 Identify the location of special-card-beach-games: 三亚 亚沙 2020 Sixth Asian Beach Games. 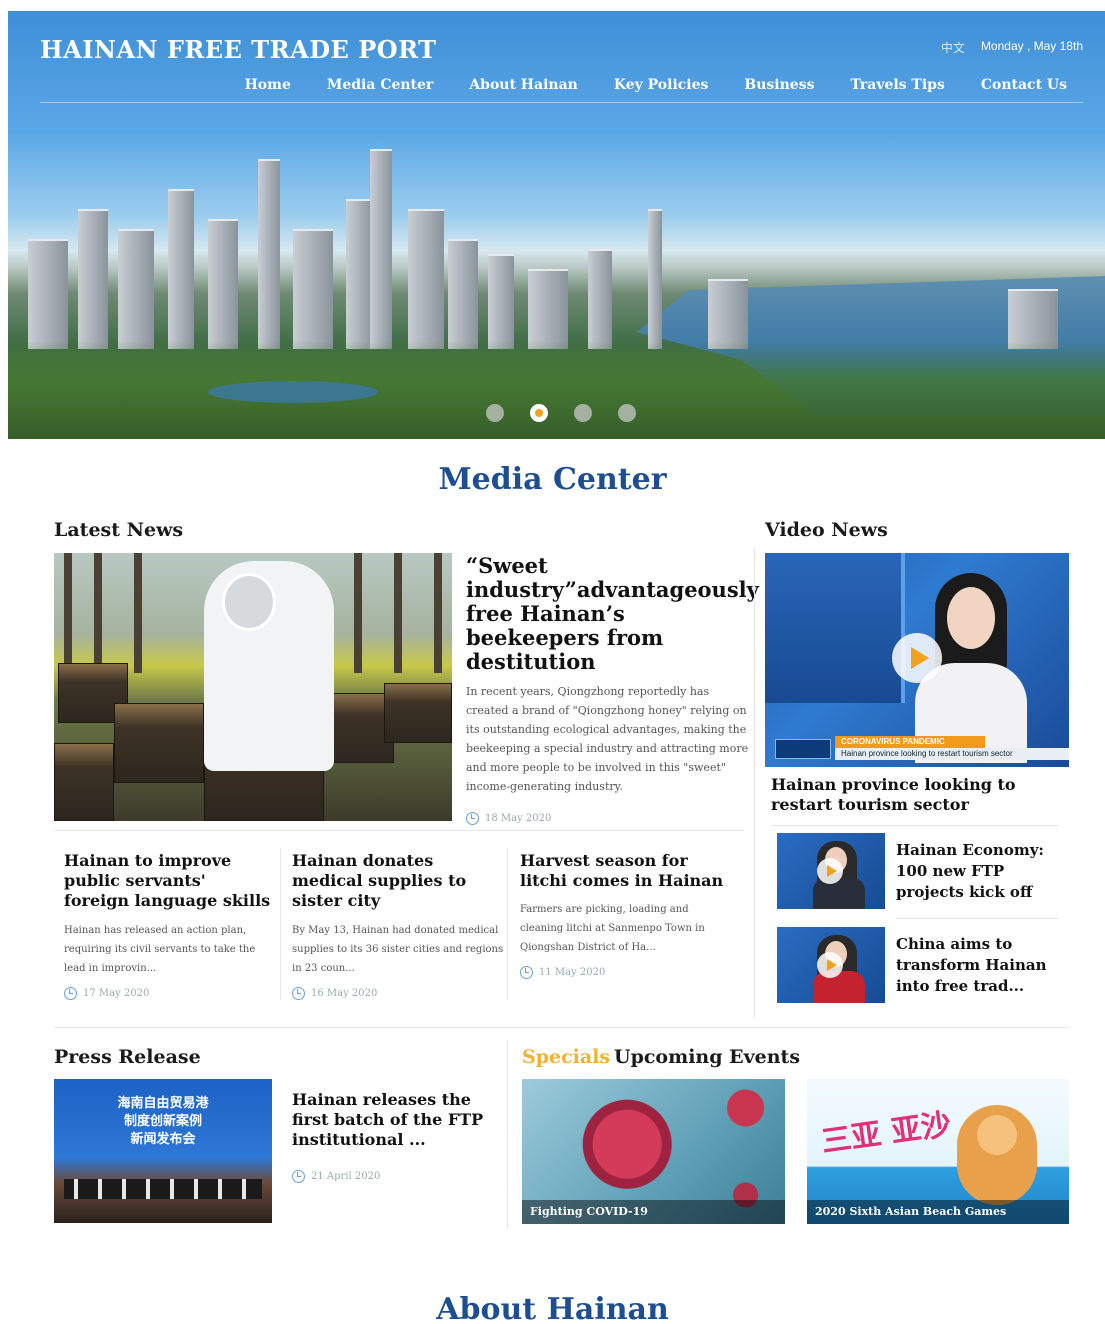
(938, 1151).